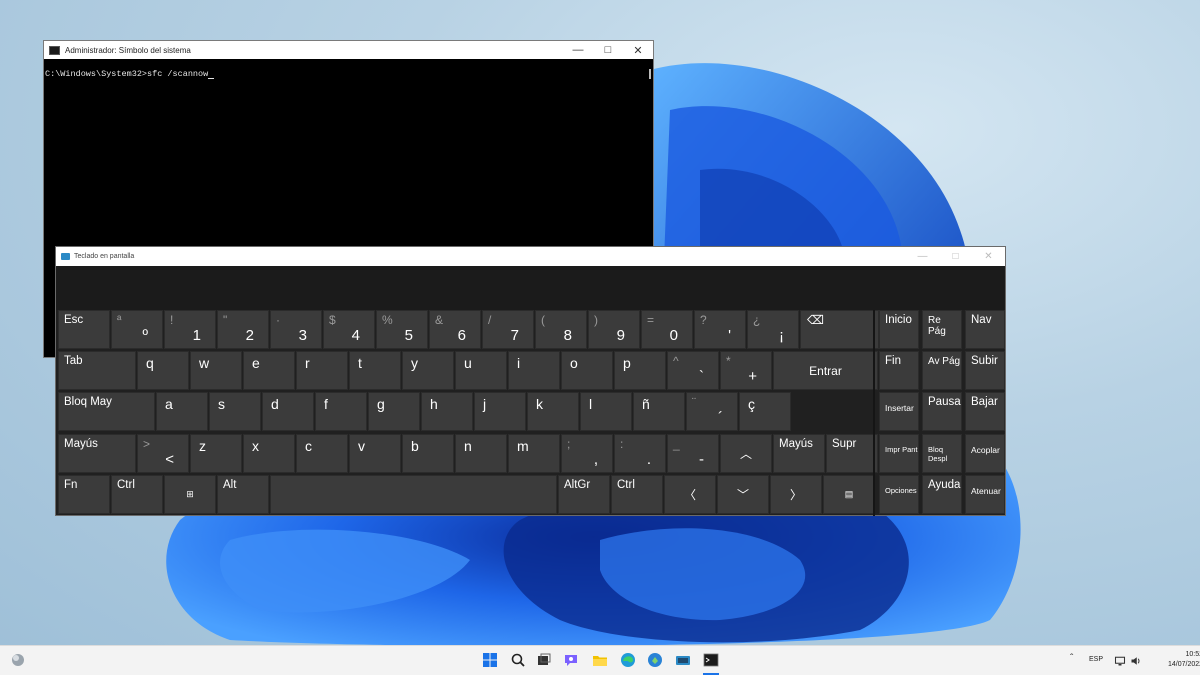 This screenshot has height=675, width=1200. What do you see at coordinates (348, 50) in the screenshot?
I see `cmd-titlebar: Administrador: Símbolo del sistema — □ ✕` at bounding box center [348, 50].